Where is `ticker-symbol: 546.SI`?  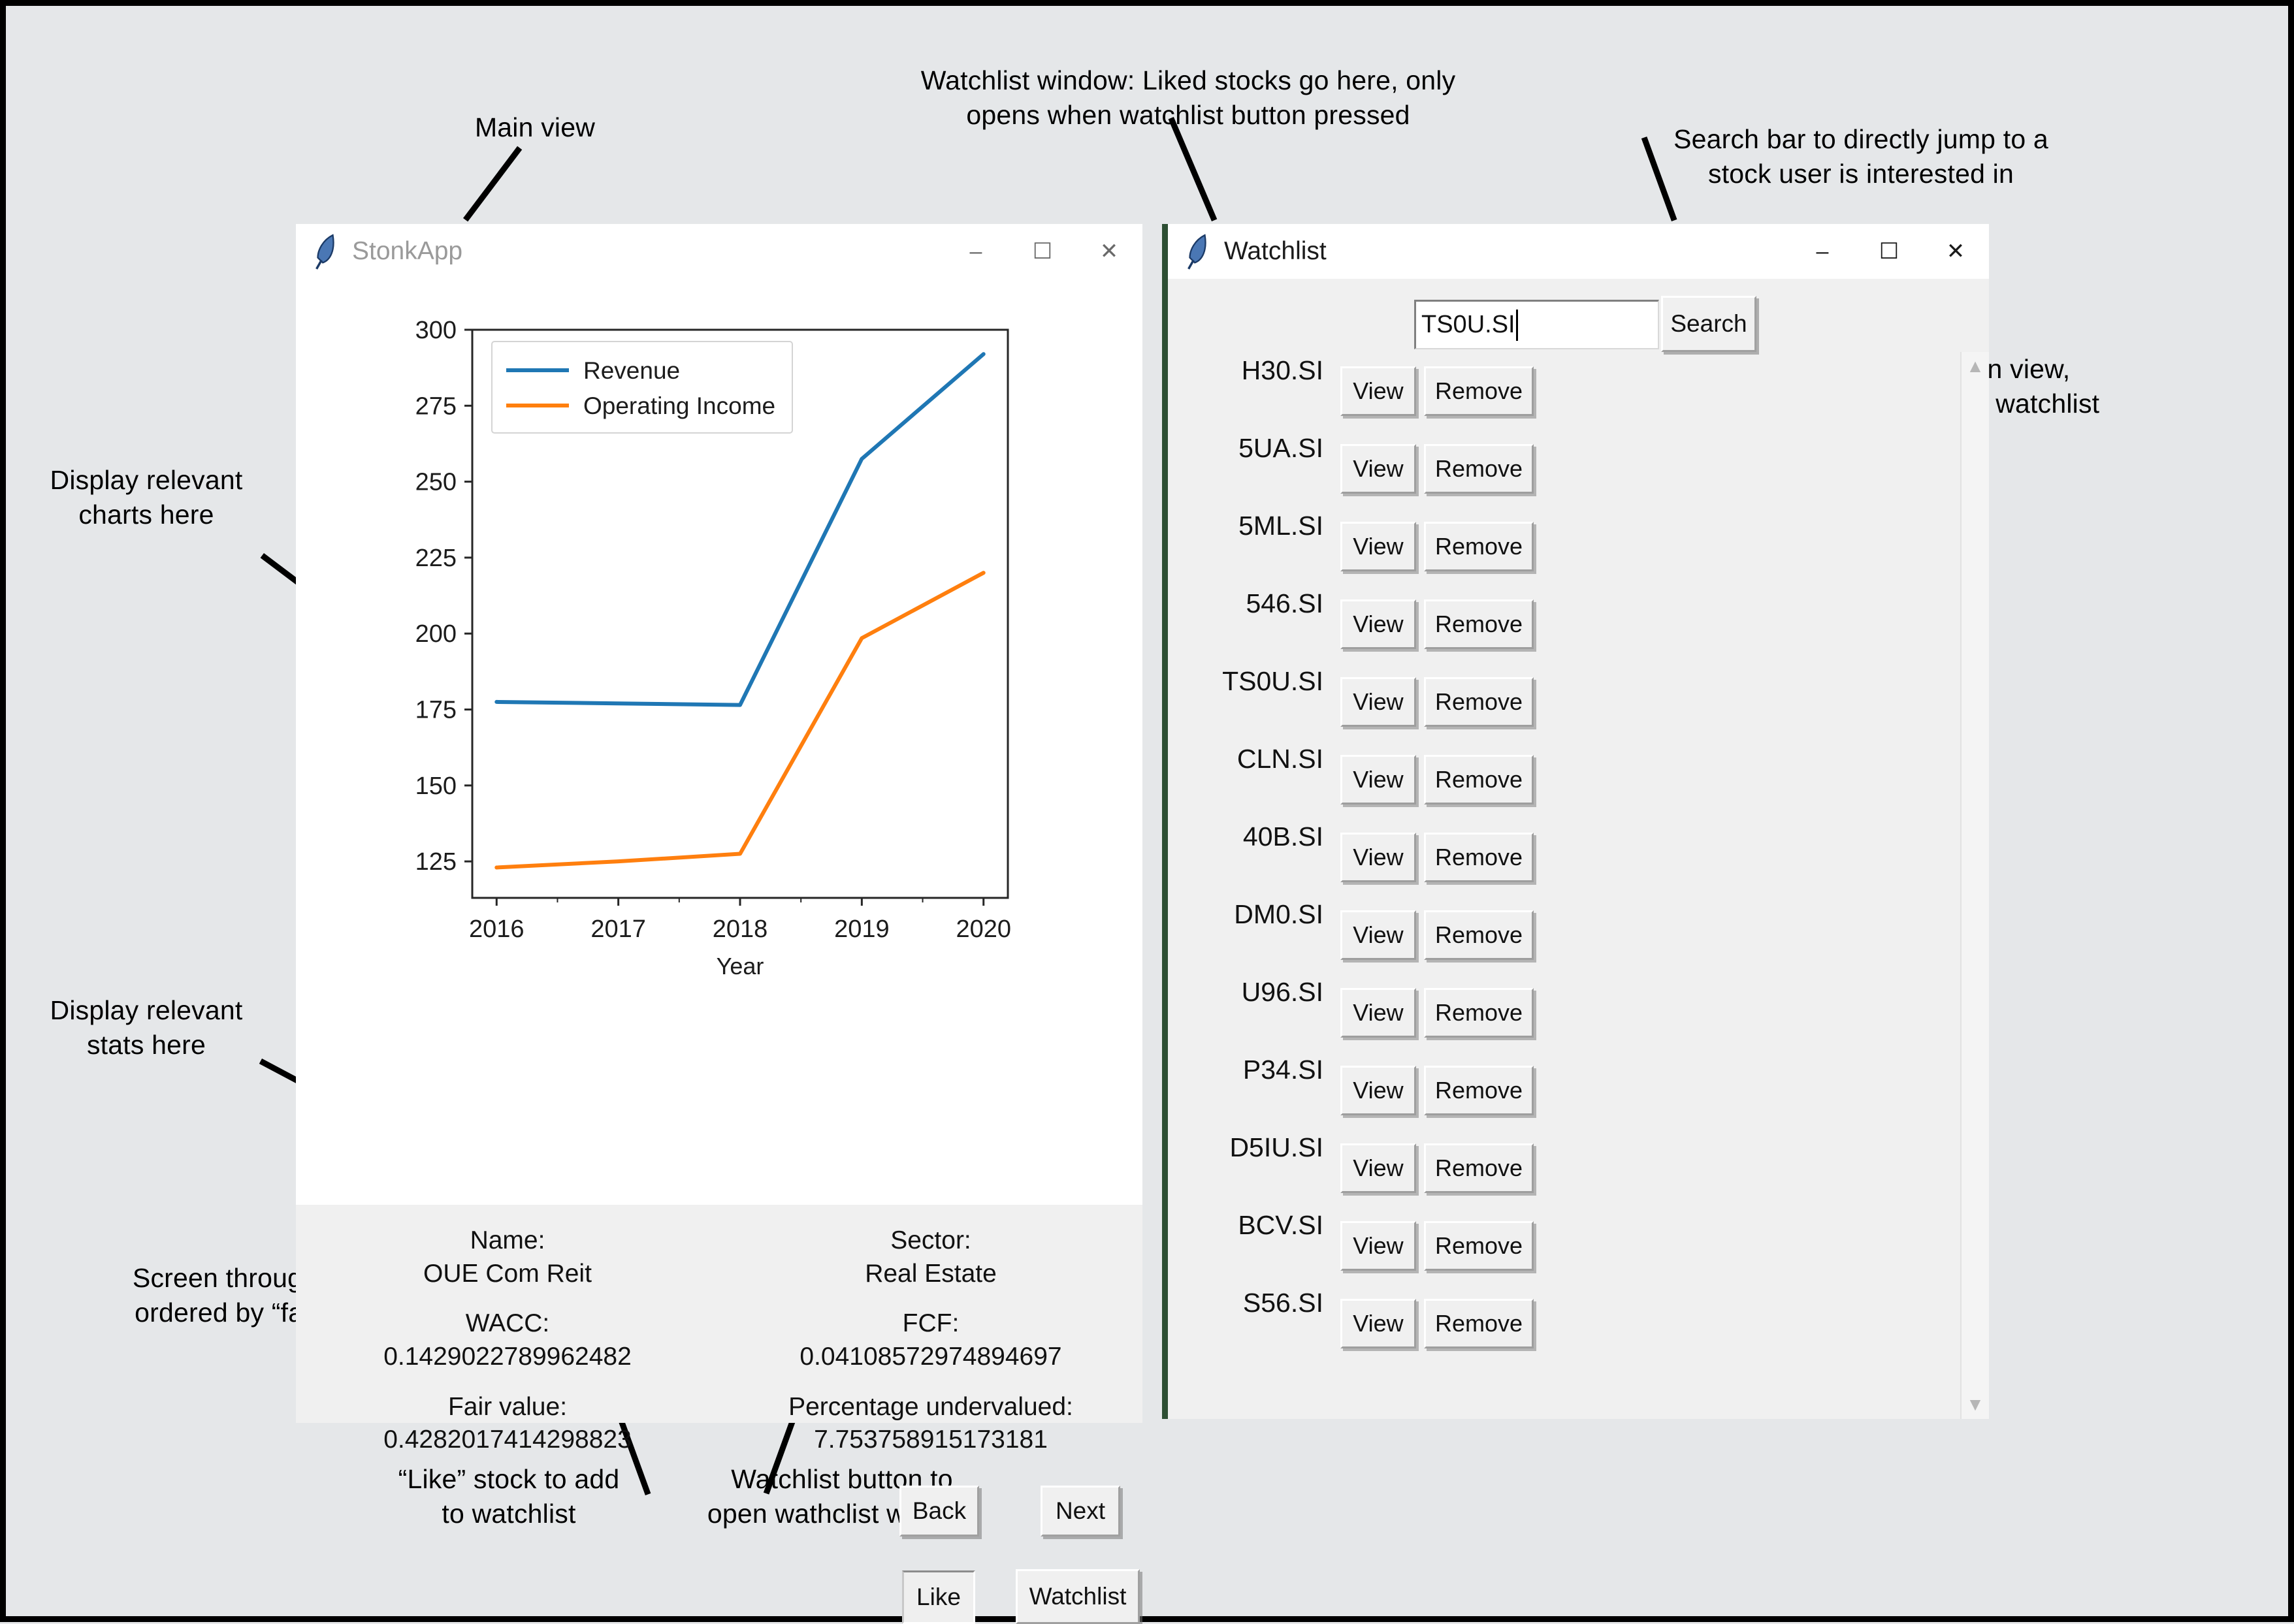 ticker-symbol: 546.SI is located at coordinates (1284, 603).